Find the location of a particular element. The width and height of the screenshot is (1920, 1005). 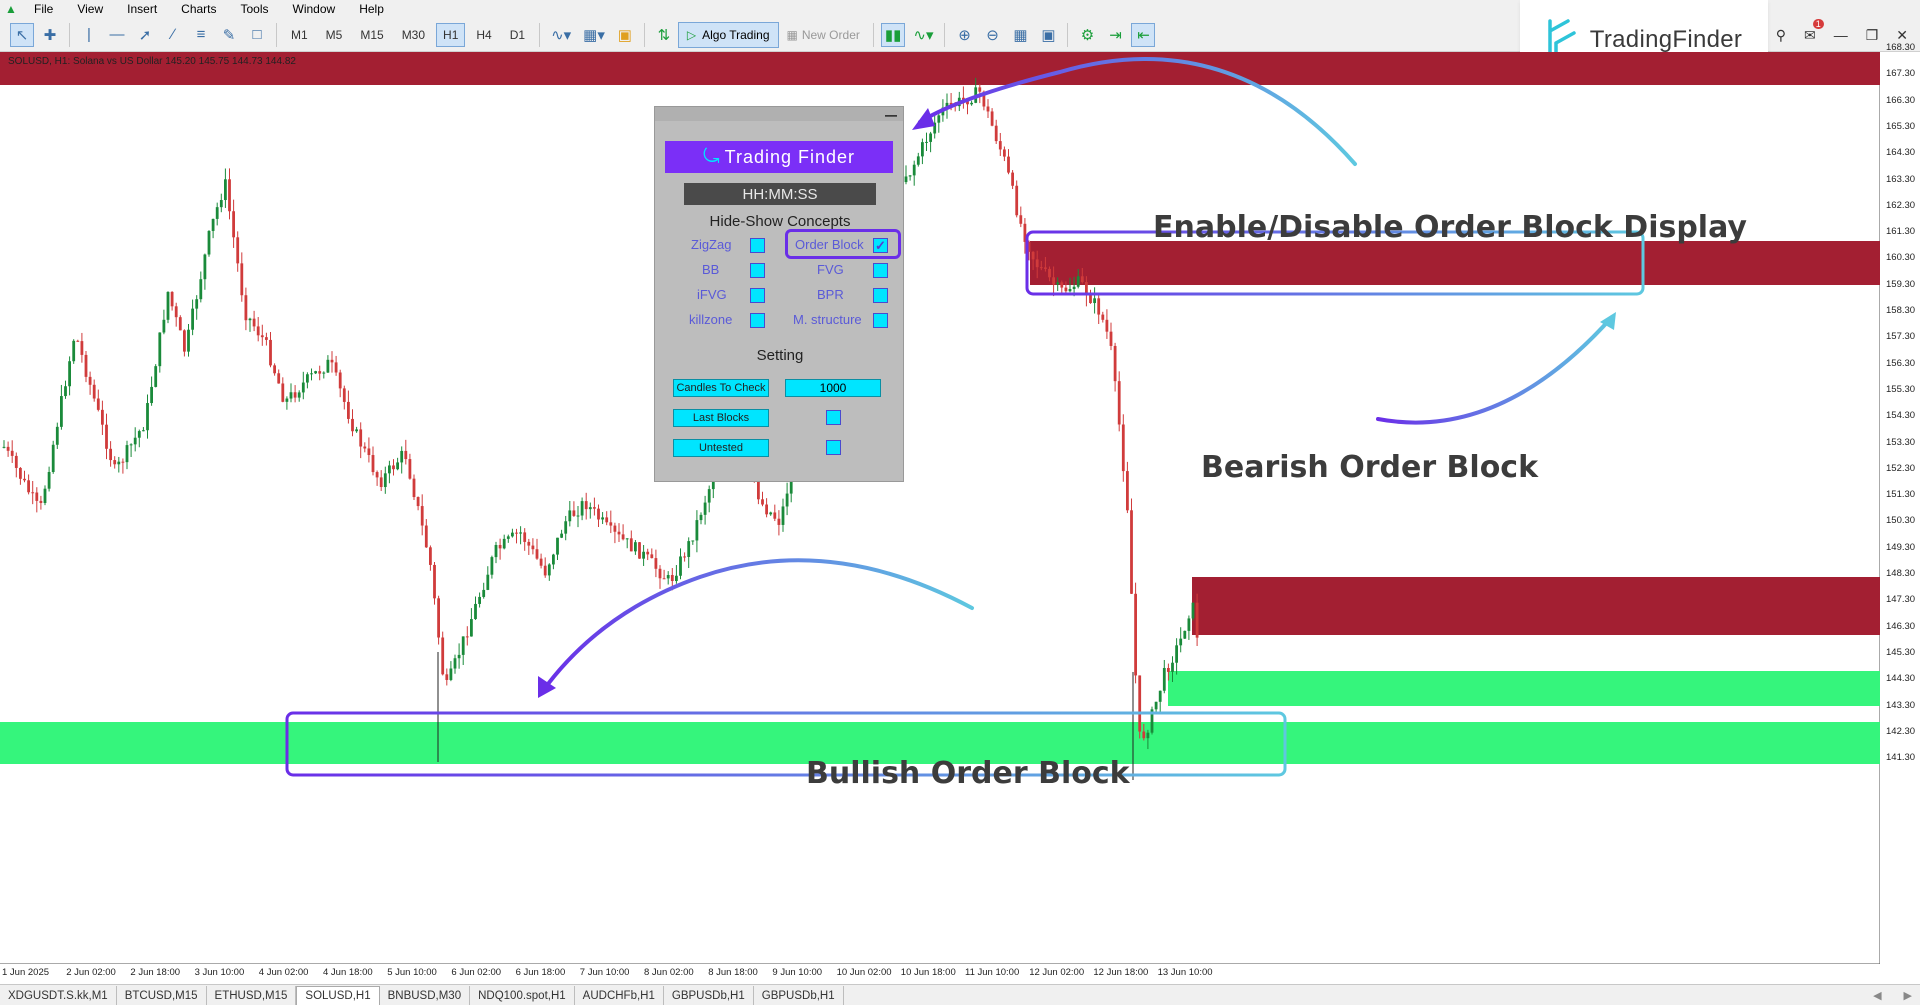

zoom-out-icon: ⊖ is located at coordinates (992, 35).